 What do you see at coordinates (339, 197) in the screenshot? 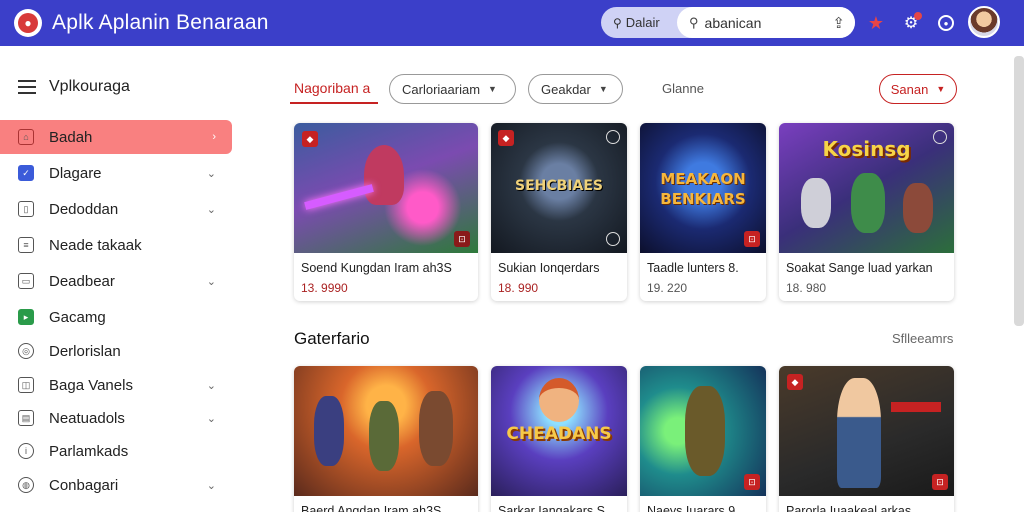
I see `sword-graphic` at bounding box center [339, 197].